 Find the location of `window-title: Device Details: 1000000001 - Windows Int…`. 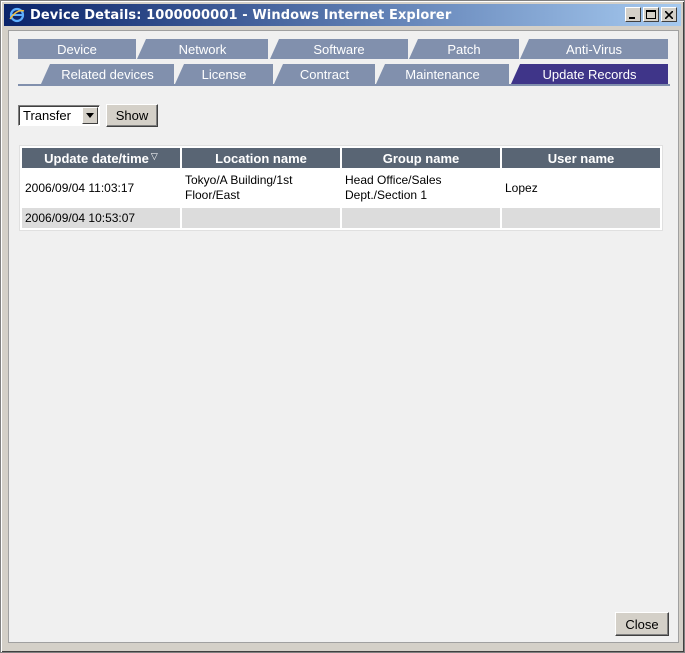

window-title: Device Details: 1000000001 - Windows Int… is located at coordinates (241, 15).